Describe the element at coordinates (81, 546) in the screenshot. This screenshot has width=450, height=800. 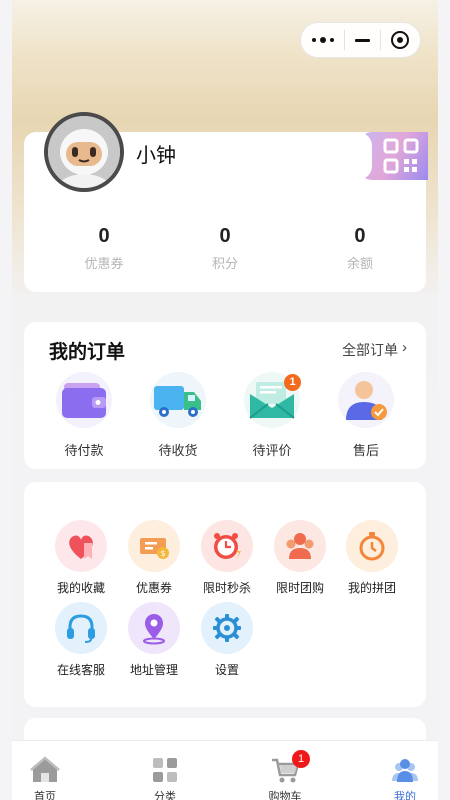
I see `heart-bookmark-icon` at that location.